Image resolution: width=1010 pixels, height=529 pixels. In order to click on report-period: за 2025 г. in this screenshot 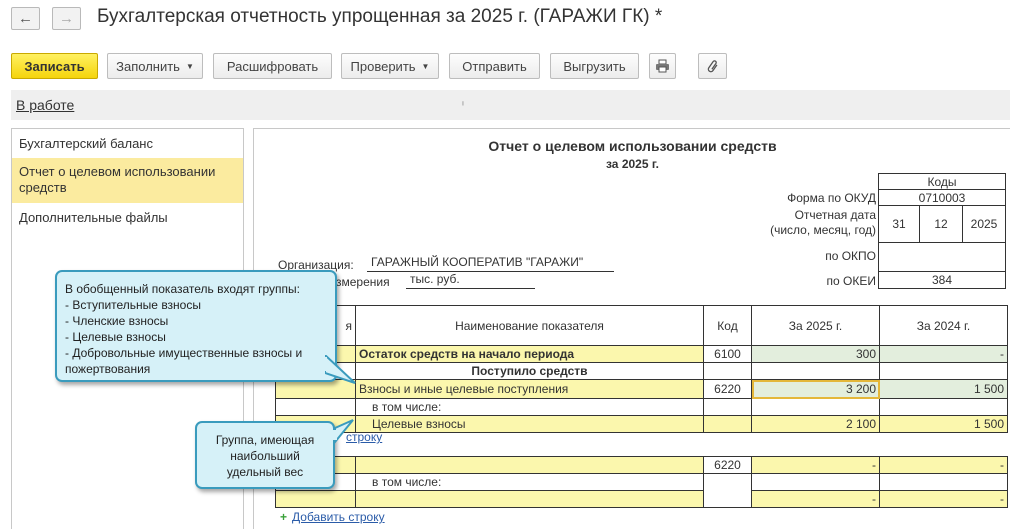, I will do `click(632, 164)`.